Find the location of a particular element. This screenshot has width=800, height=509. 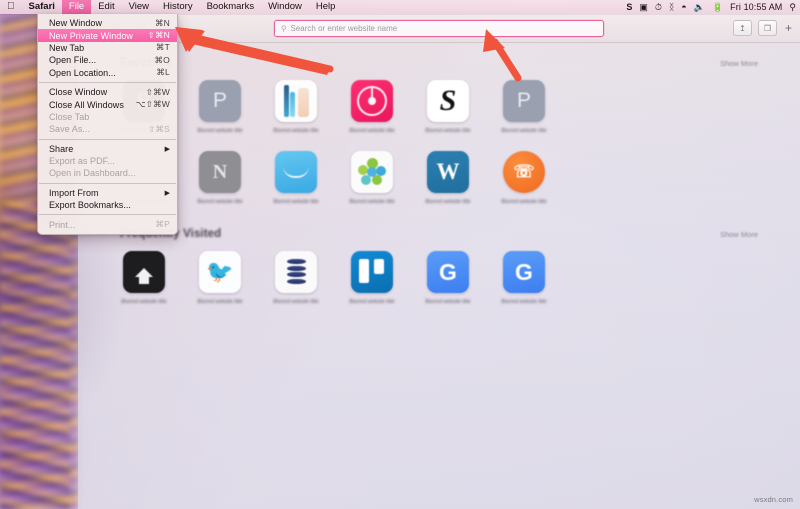

menu-item-shortcut: ⌥⇧⌘W is located at coordinates (152, 104).